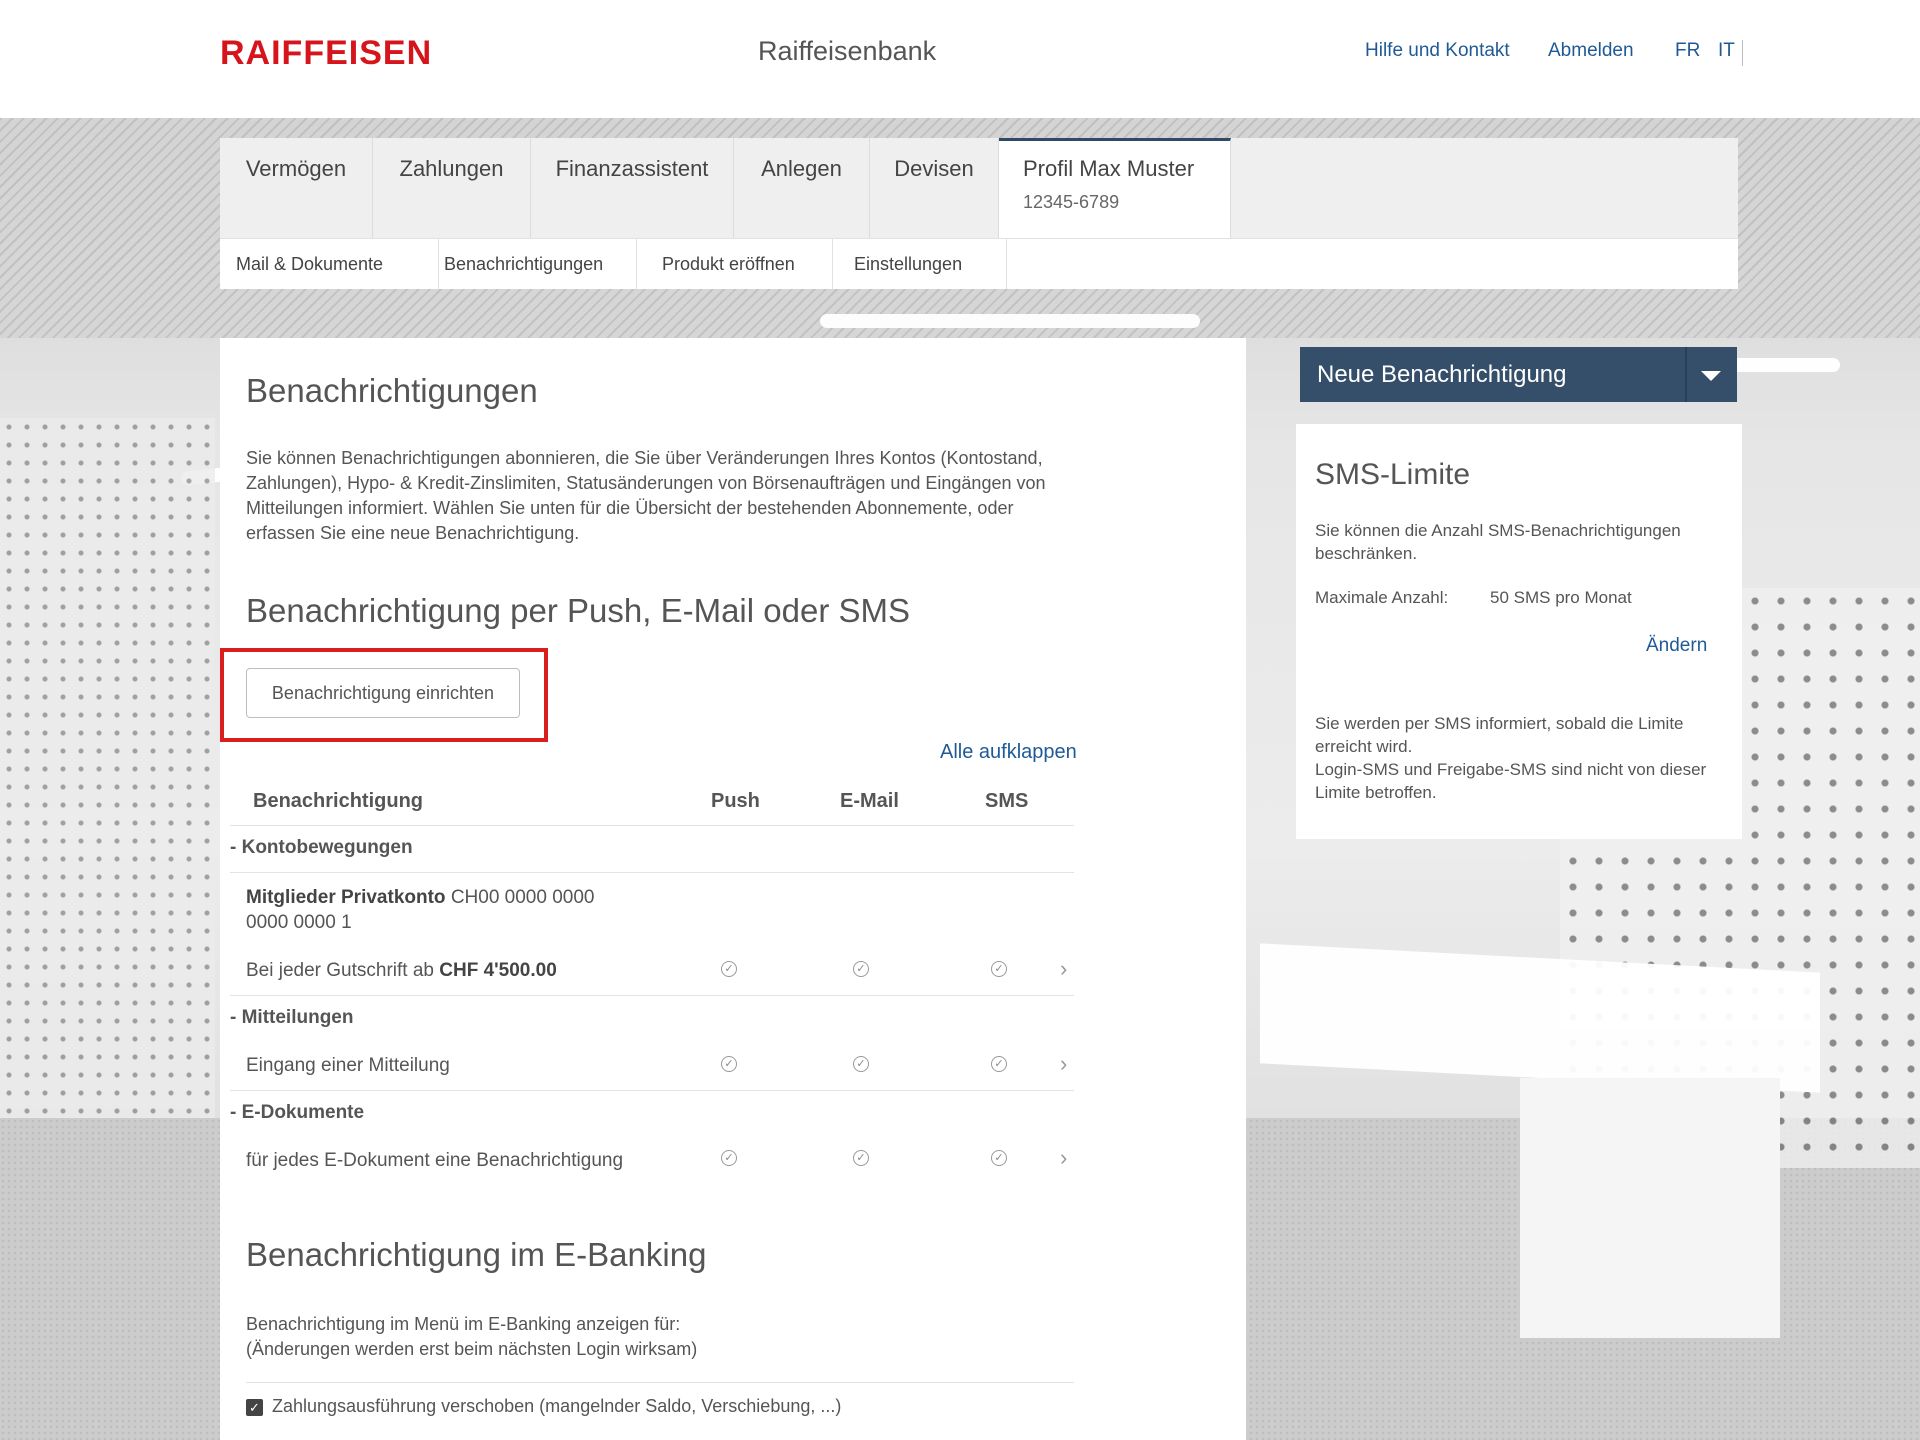 The image size is (1920, 1440). What do you see at coordinates (1726, 51) in the screenshot?
I see `lang-it-link: IT` at bounding box center [1726, 51].